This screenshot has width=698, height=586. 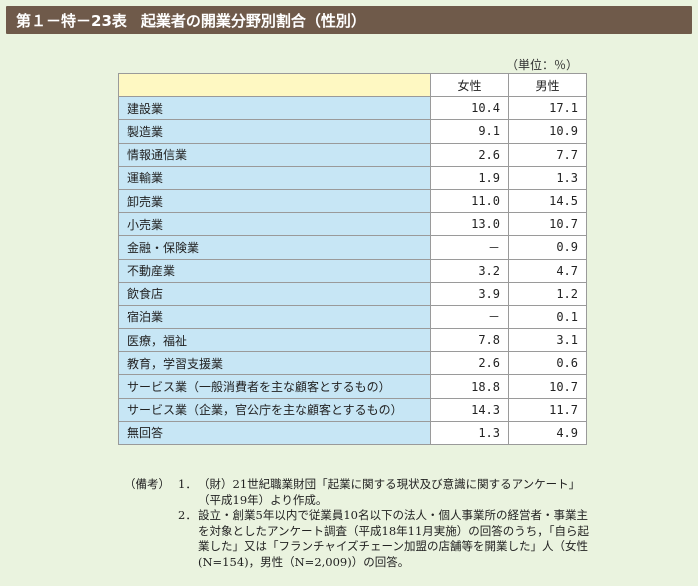 I want to click on female-value-cell: 1.9, so click(x=469, y=177).